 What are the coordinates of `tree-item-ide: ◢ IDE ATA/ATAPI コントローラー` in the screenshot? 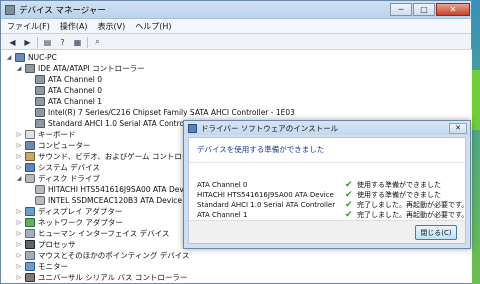 It's located at (80, 68).